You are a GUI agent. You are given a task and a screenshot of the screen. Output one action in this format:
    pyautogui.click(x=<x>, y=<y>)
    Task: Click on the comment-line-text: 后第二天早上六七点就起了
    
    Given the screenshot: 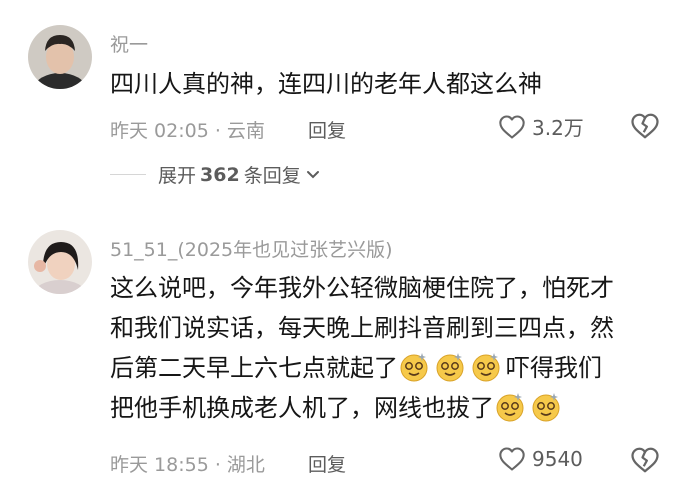 What is the action you would take?
    pyautogui.click(x=254, y=368)
    